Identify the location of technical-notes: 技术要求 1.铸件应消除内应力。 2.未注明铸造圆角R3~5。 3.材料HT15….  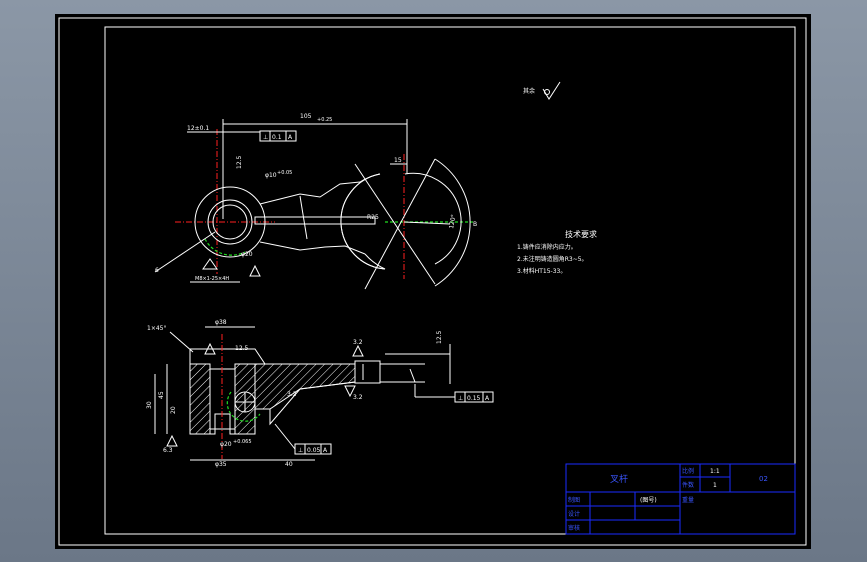
(557, 252).